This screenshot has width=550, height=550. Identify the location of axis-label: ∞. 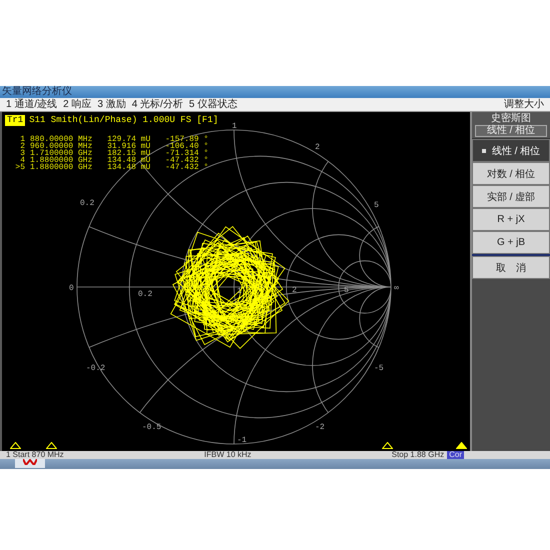
(396, 288).